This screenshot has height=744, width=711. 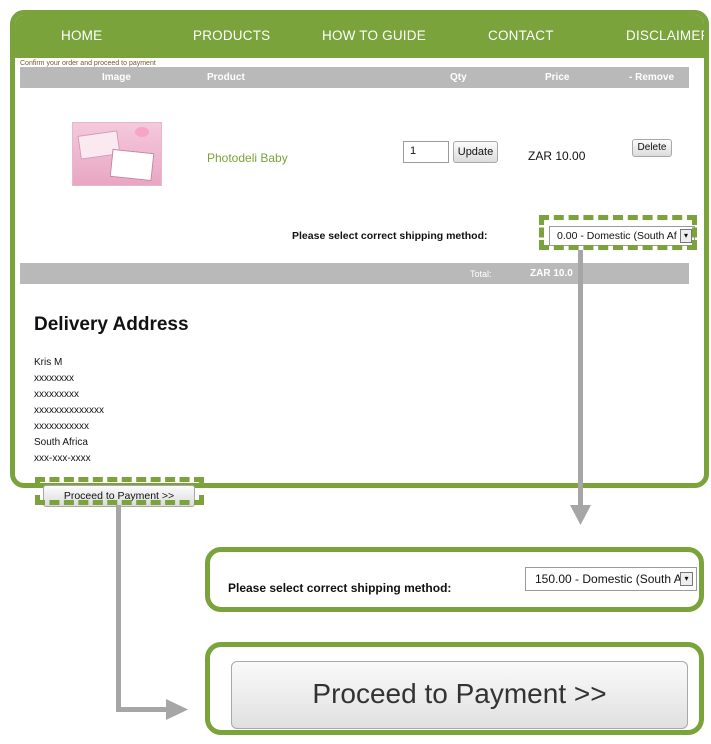 I want to click on zoom-shipping-select: 150.00 - Domestic (South A ▾, so click(x=611, y=579).